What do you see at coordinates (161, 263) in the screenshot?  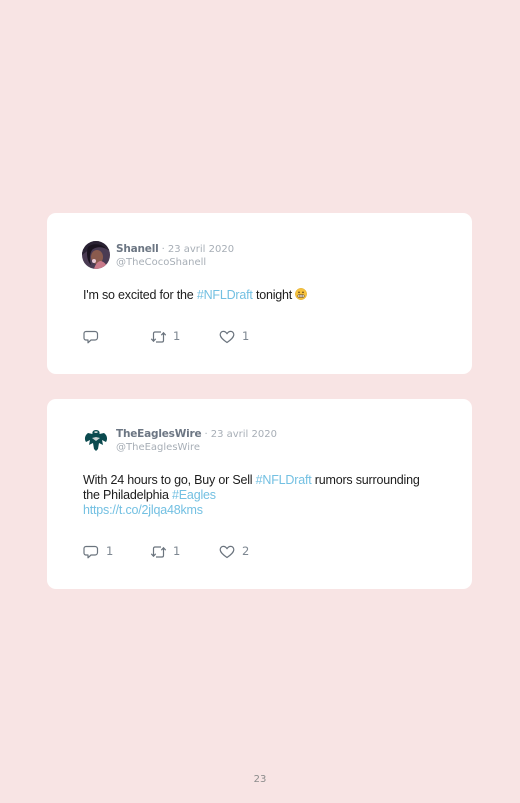 I see `author-handle: @TheCocoShanell` at bounding box center [161, 263].